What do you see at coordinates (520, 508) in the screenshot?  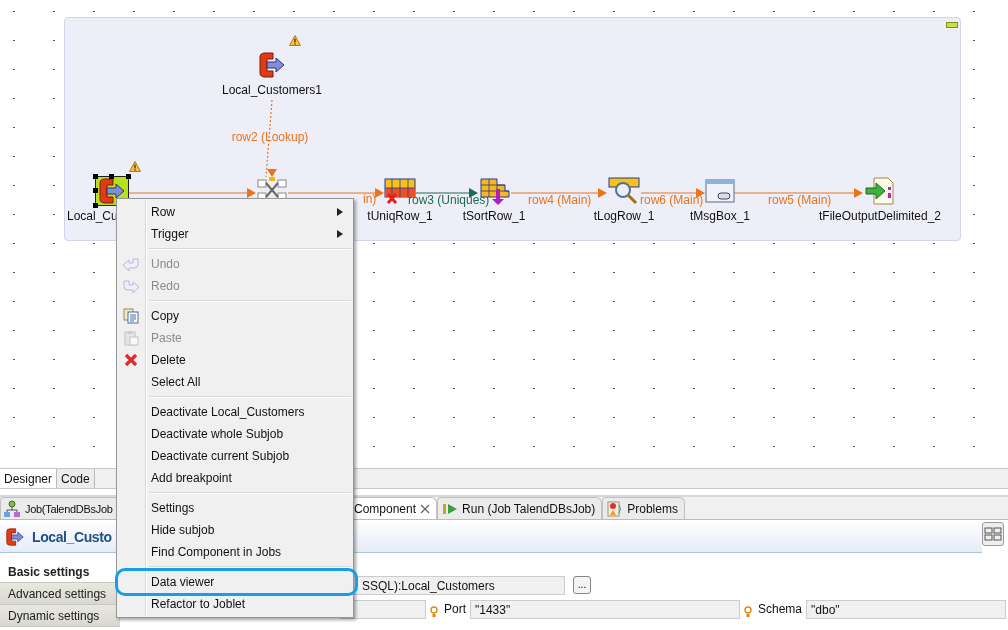 I see `panel-tab: Run (Job TalendDBsJob)` at bounding box center [520, 508].